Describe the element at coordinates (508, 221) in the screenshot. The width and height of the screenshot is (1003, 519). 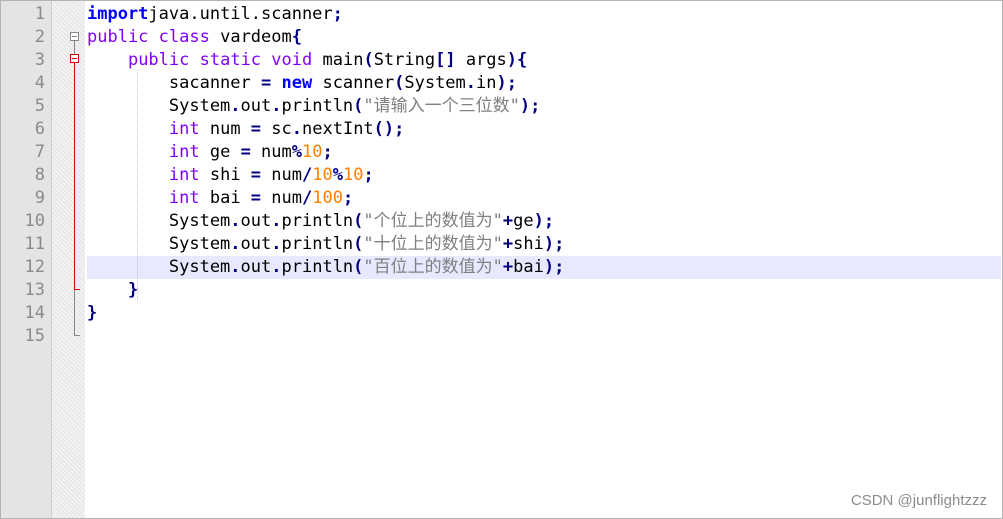
I see `code-token: +` at that location.